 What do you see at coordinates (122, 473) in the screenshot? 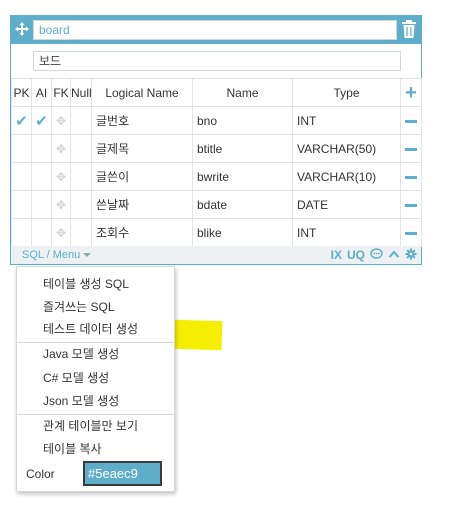
I see `color-input: #5eaec9` at bounding box center [122, 473].